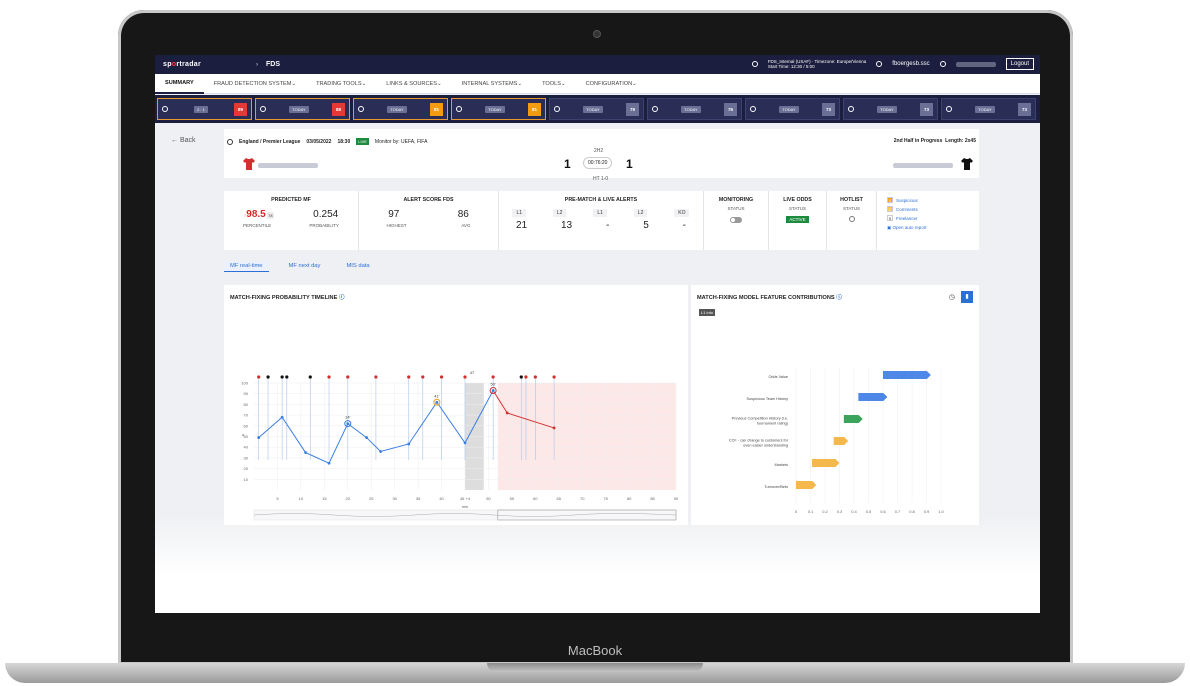 This screenshot has width=1190, height=686. Describe the element at coordinates (534, 109) in the screenshot. I see `match-card-score: 81` at that location.